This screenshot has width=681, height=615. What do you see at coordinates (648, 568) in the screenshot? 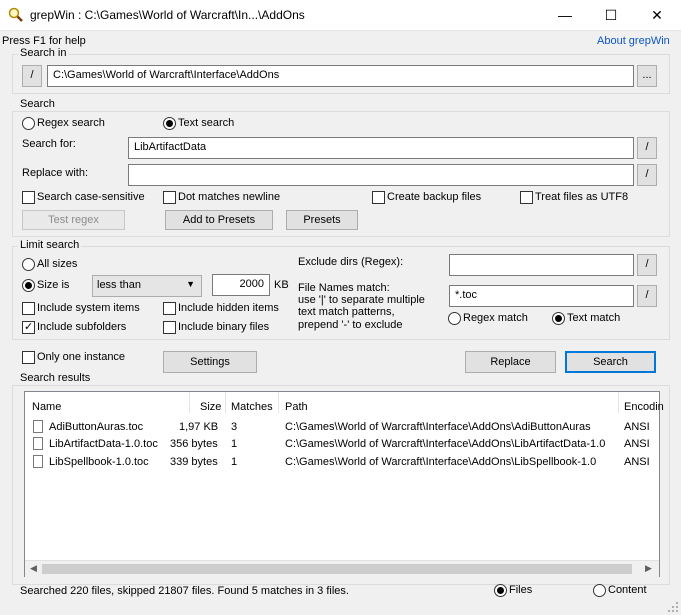
I see `scroll-right-icon: ▶` at bounding box center [648, 568].